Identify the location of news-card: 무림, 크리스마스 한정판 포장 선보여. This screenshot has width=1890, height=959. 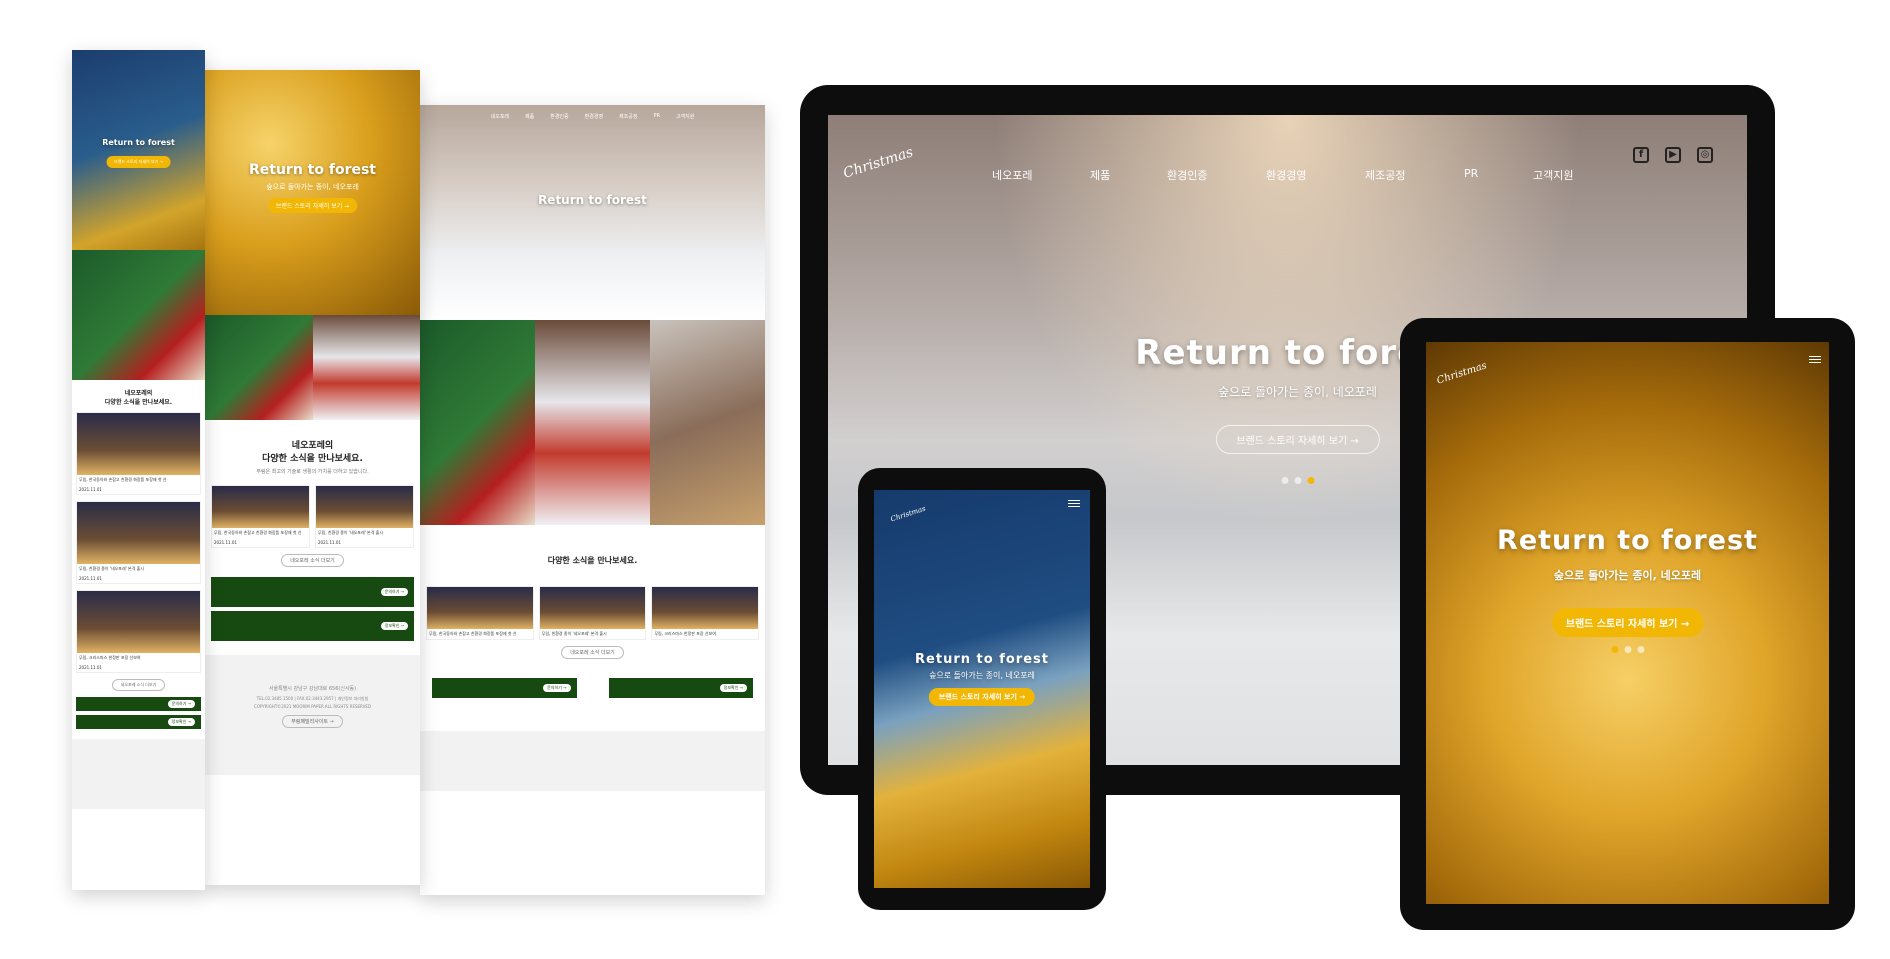
(705, 613).